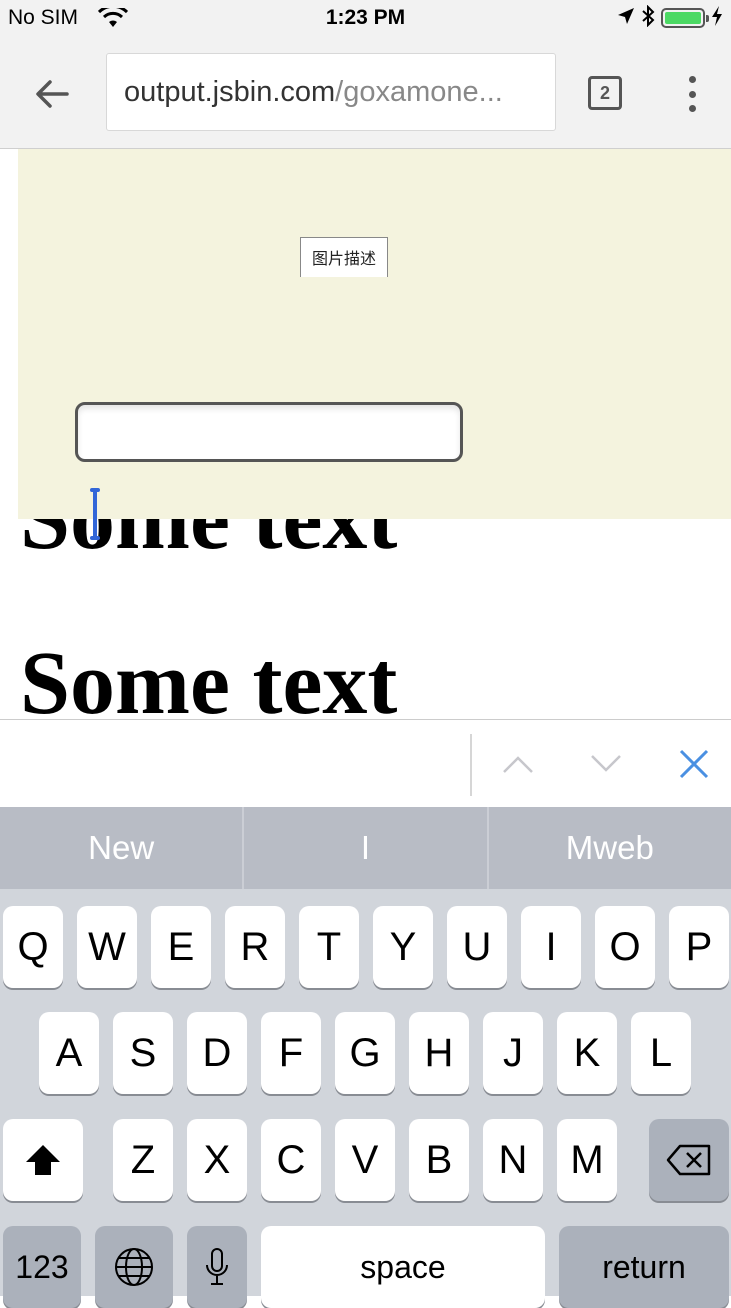 This screenshot has height=1308, width=731. I want to click on key-z: Z, so click(143, 1160).